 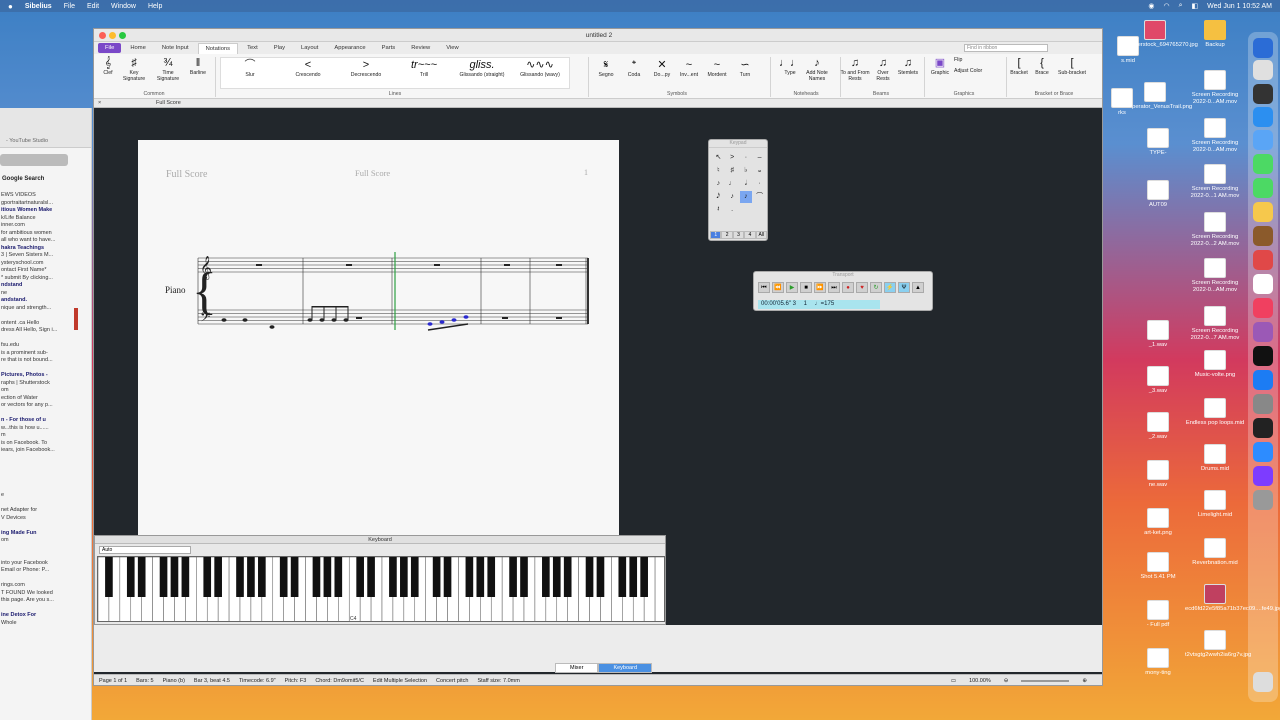 What do you see at coordinates (1158, 662) in the screenshot?
I see `desktop-file: mony-ting` at bounding box center [1158, 662].